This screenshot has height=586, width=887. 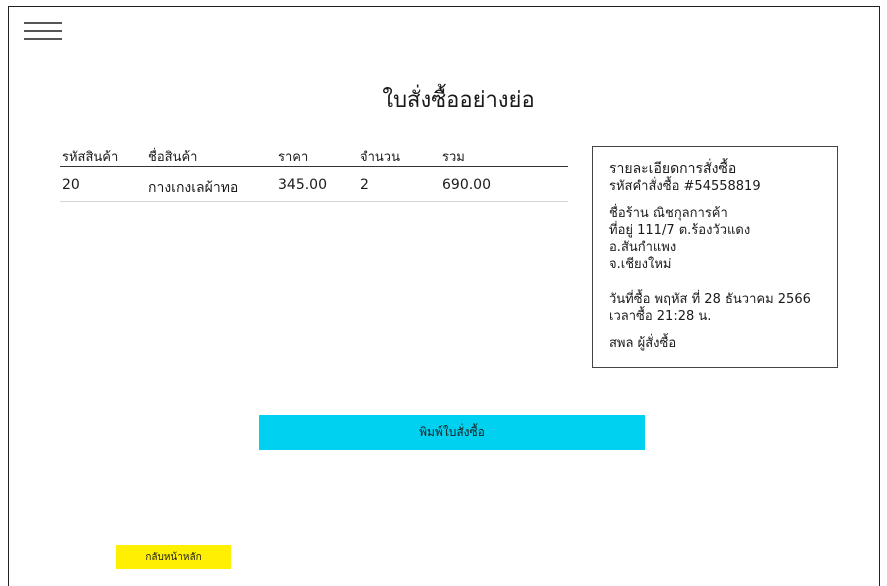 I want to click on cell-price: 345.00, so click(x=302, y=185).